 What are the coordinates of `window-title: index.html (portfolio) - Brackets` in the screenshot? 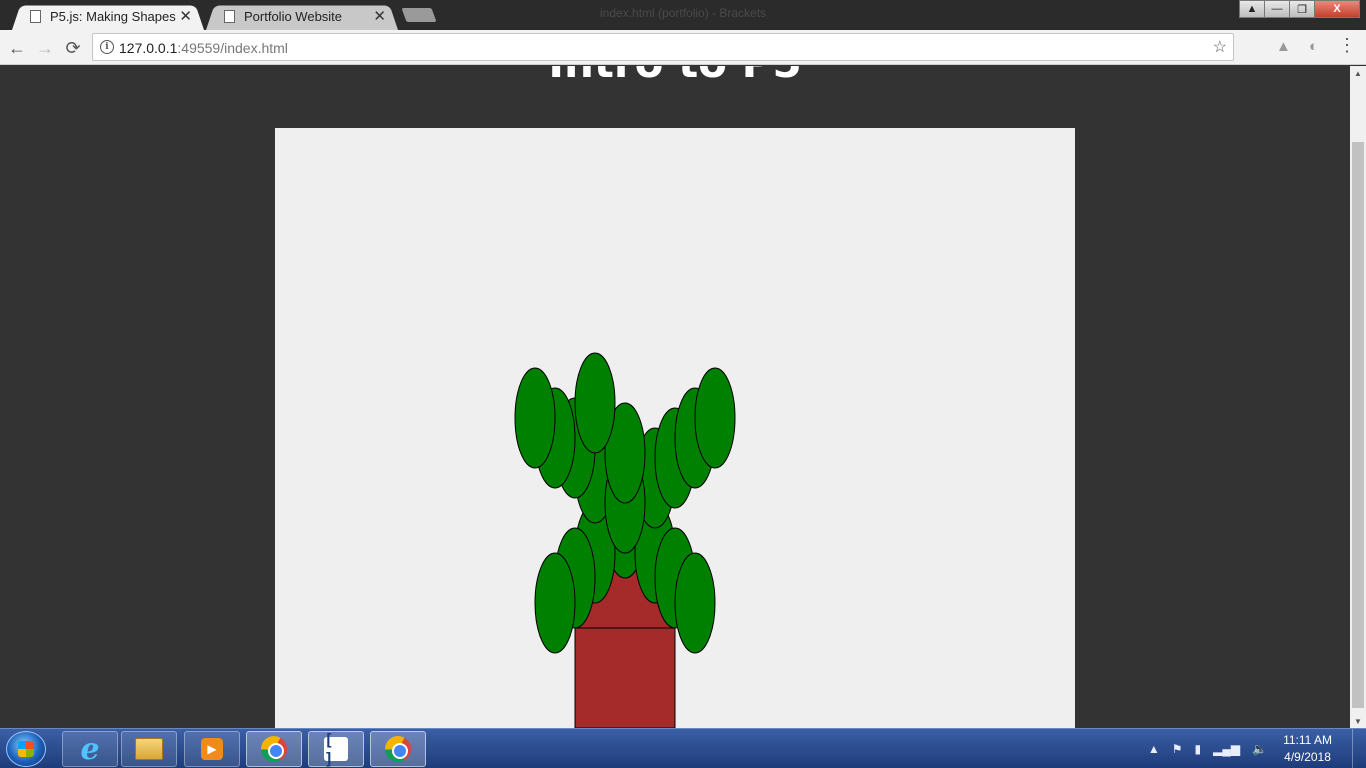 It's located at (683, 13).